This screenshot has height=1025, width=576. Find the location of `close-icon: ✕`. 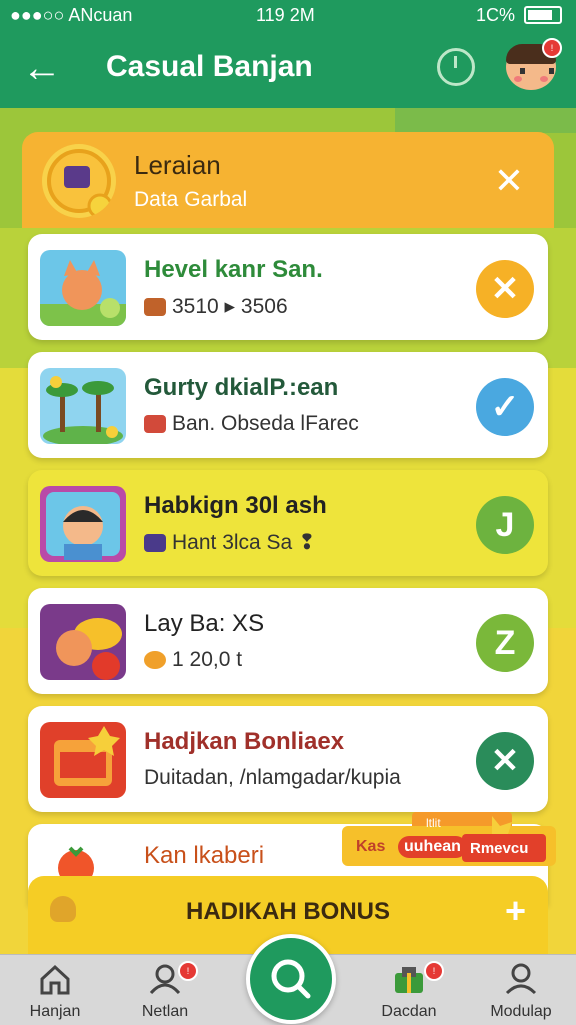

close-icon: ✕ is located at coordinates (509, 181).